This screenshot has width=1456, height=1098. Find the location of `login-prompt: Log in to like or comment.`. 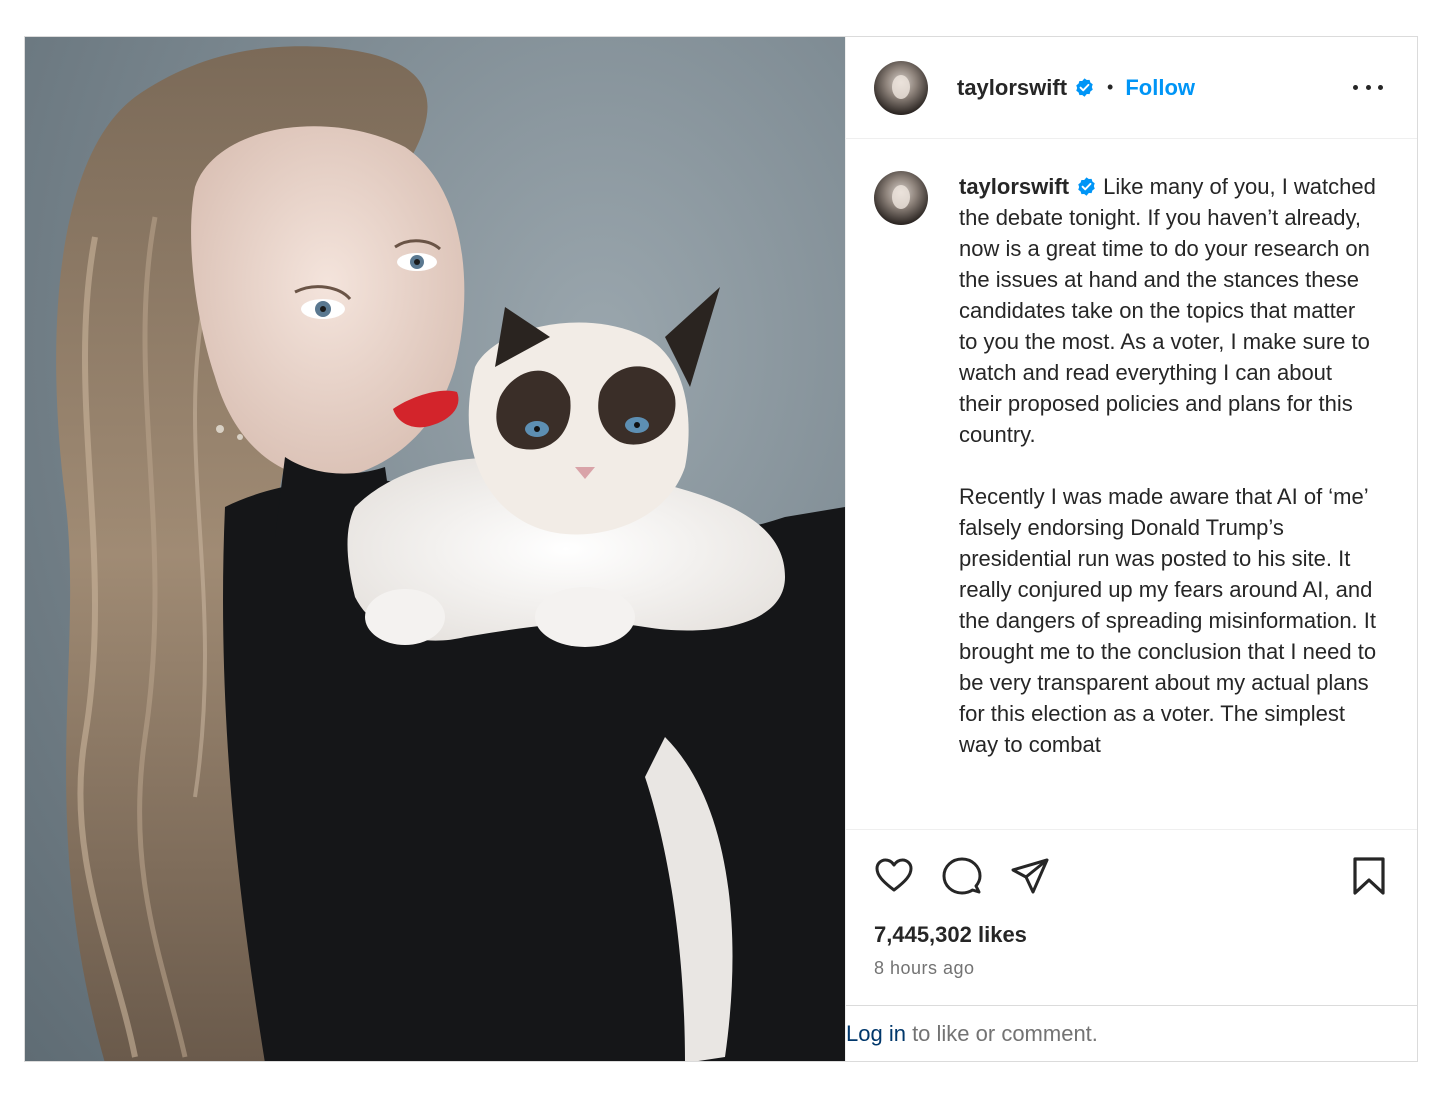

login-prompt: Log in to like or comment. is located at coordinates (1131, 1033).